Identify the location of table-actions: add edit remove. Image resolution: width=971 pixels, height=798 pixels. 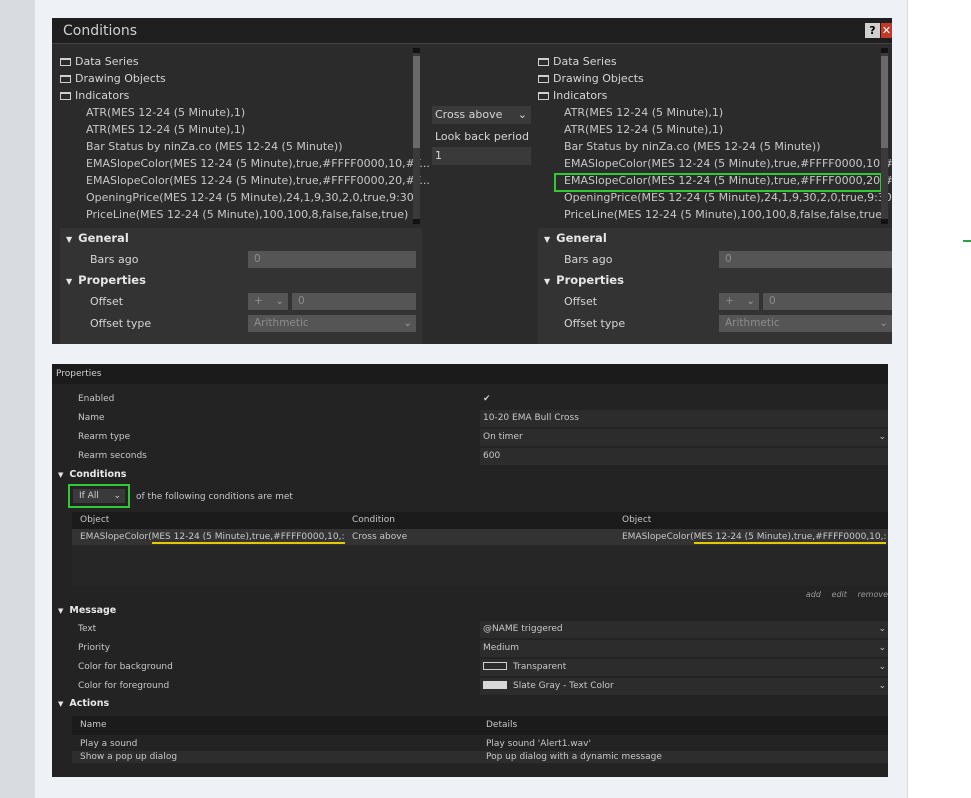
(843, 594).